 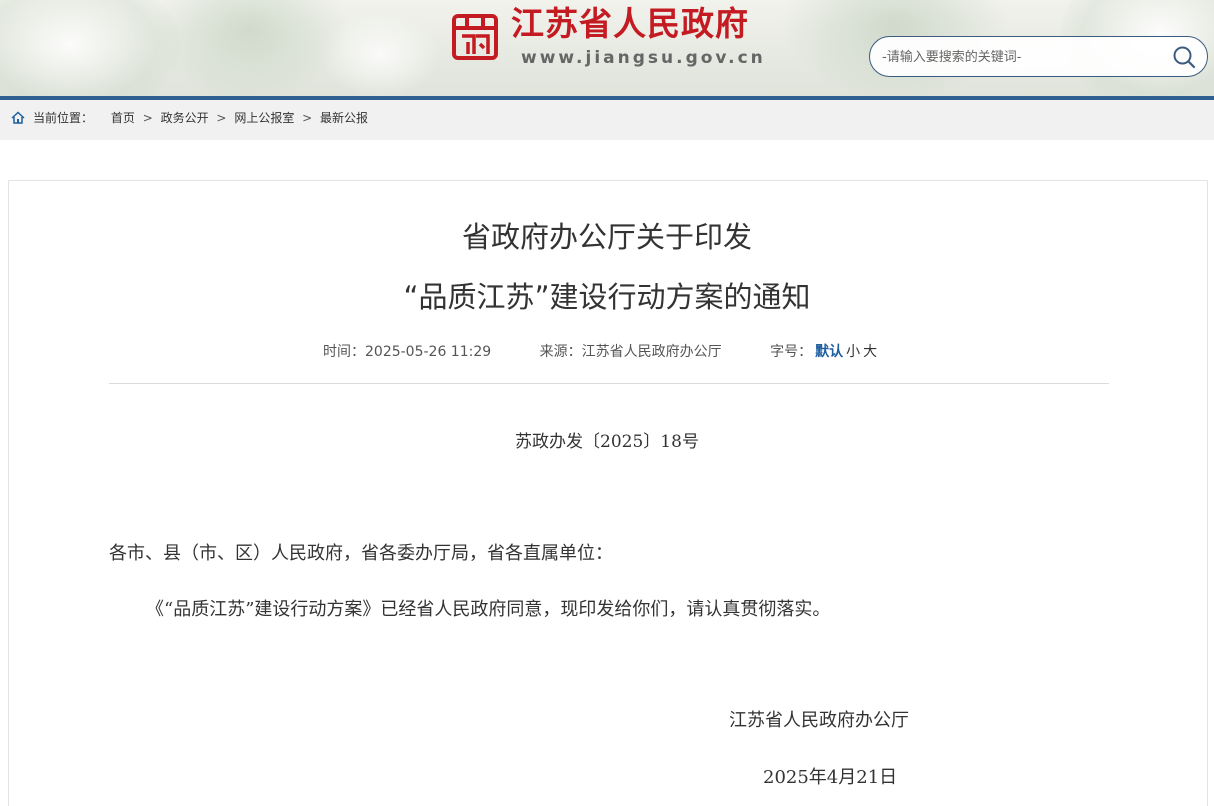 What do you see at coordinates (361, 553) in the screenshot?
I see `salutation: 各市、县（市、区）人民政府，省各委办厅局，省各直属单位：` at bounding box center [361, 553].